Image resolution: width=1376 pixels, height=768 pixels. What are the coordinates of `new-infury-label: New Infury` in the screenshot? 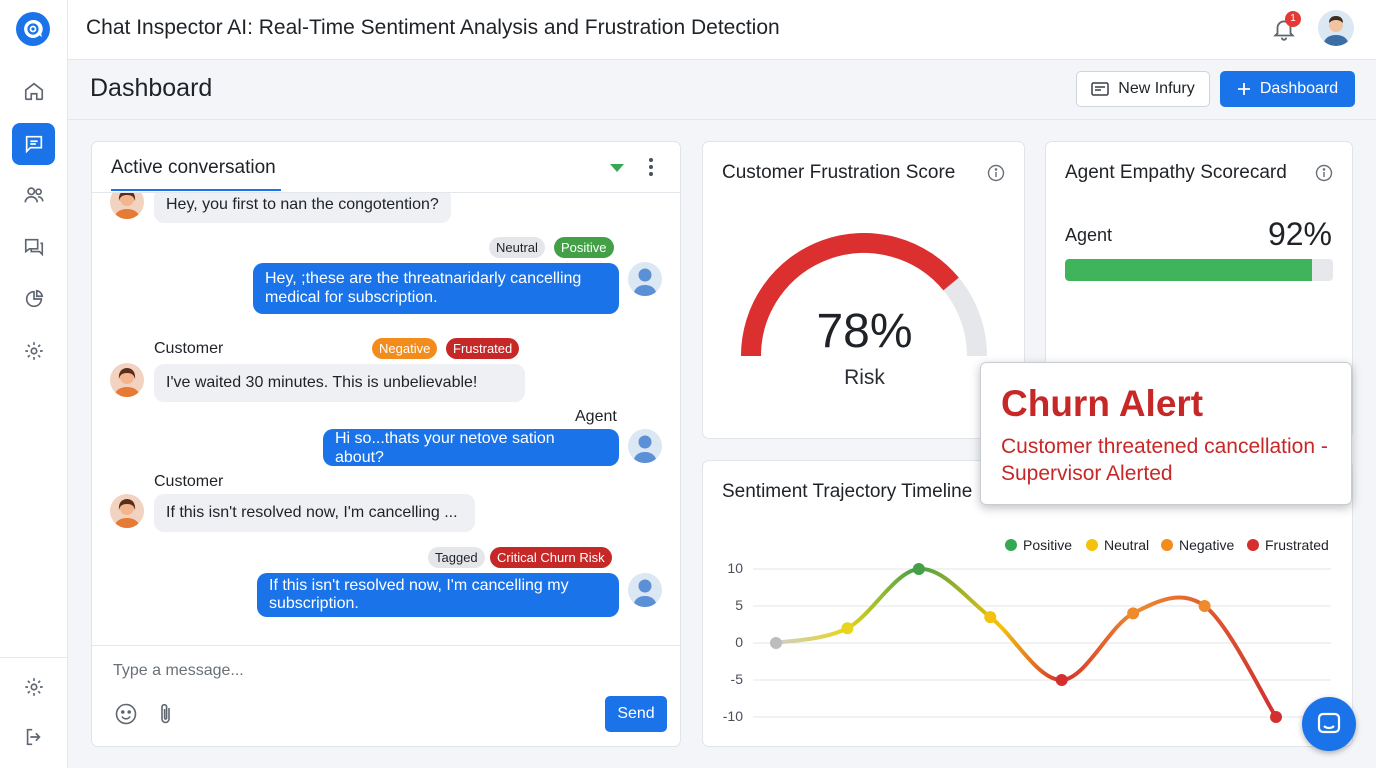 It's located at (1156, 88).